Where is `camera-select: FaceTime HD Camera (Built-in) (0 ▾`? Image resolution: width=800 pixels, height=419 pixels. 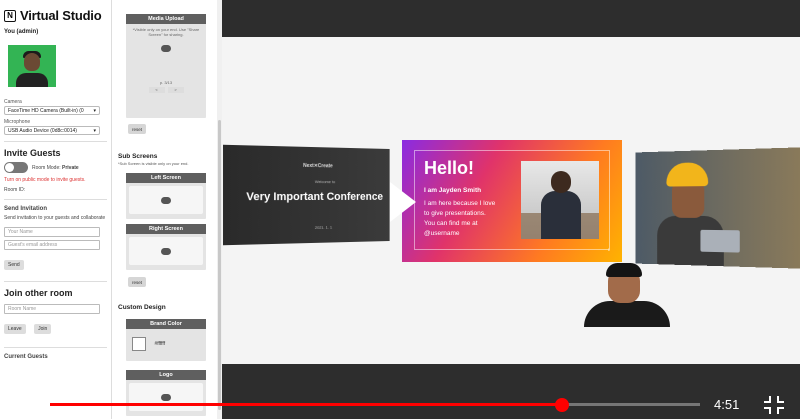 camera-select: FaceTime HD Camera (Built-in) (0 ▾ is located at coordinates (52, 110).